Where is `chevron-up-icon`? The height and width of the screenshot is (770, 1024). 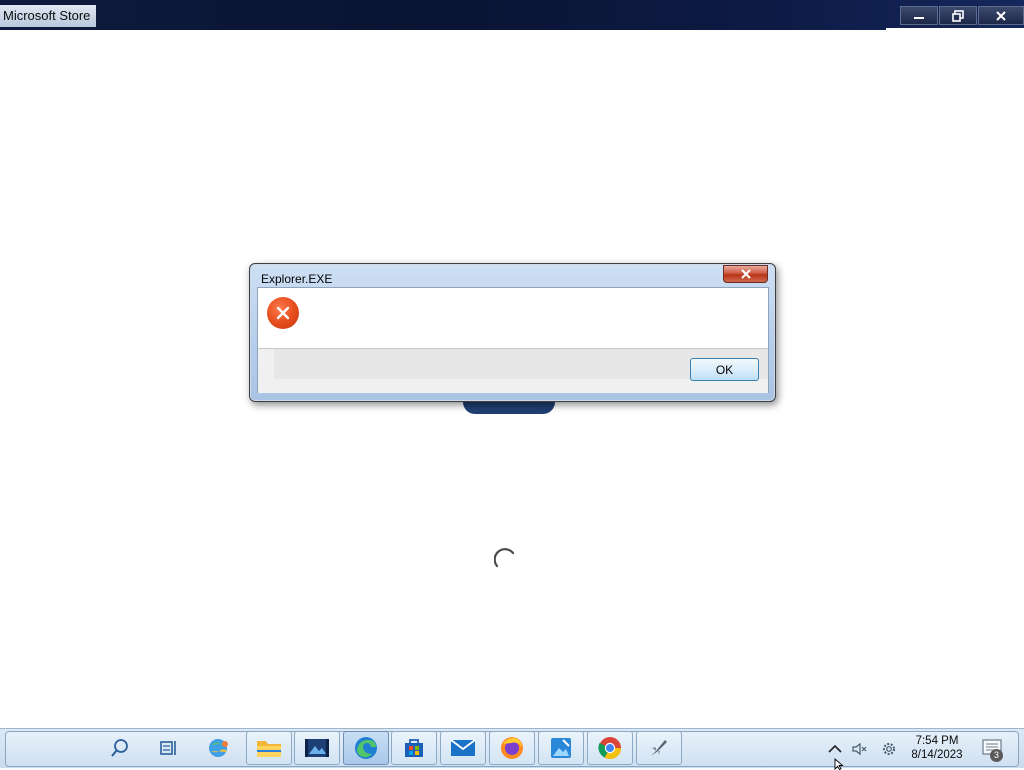 chevron-up-icon is located at coordinates (835, 748).